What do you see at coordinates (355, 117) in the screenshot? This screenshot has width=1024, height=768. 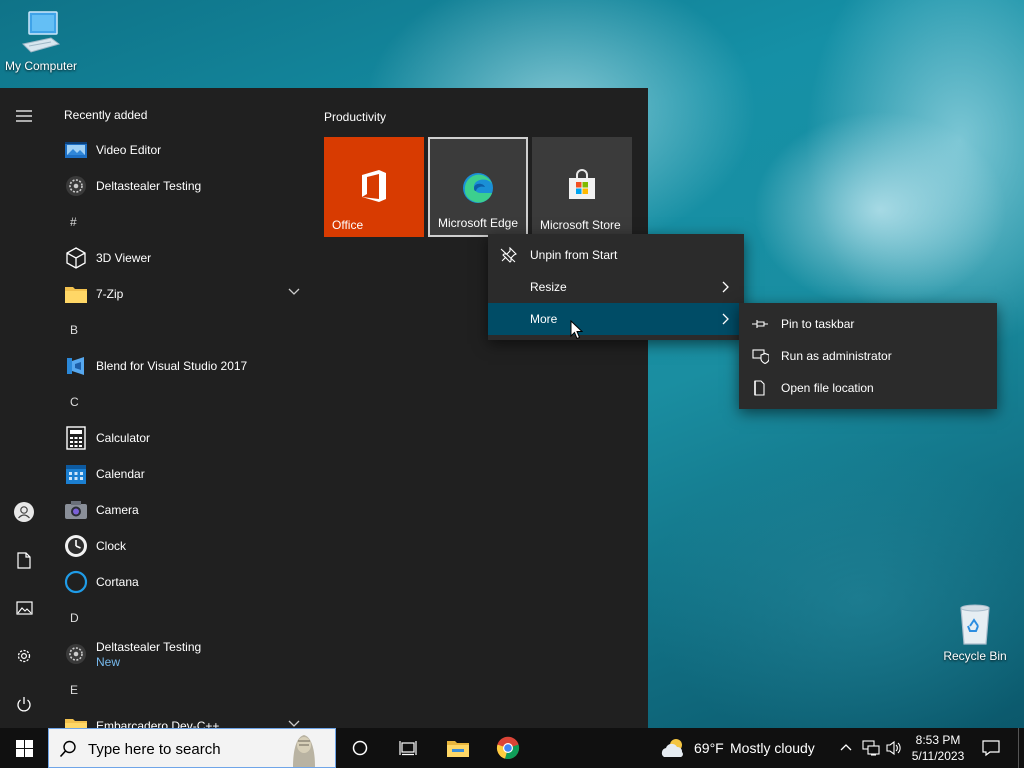 I see `tile-group-title: Productivity` at bounding box center [355, 117].